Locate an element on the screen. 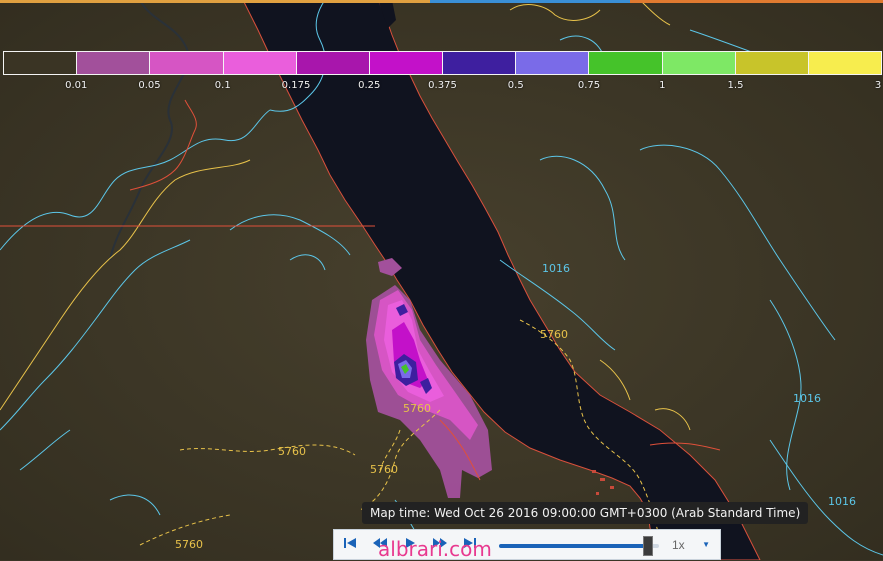 Image resolution: width=883 pixels, height=561 pixels. speed-value: 1x is located at coordinates (678, 545).